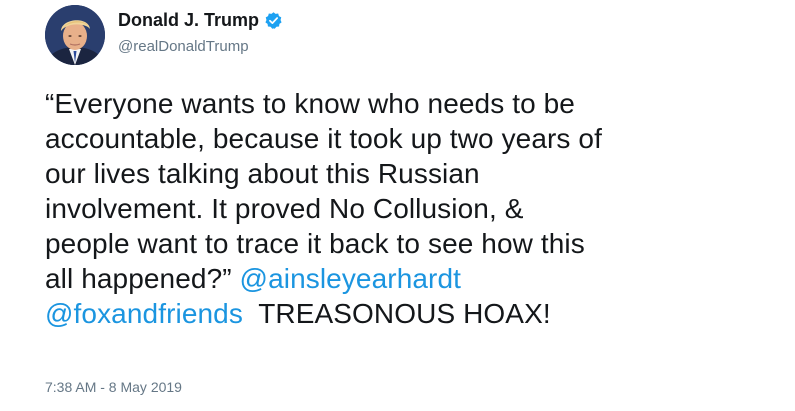 Image resolution: width=795 pixels, height=411 pixels. Describe the element at coordinates (273, 20) in the screenshot. I see `verified-badge-icon` at that location.